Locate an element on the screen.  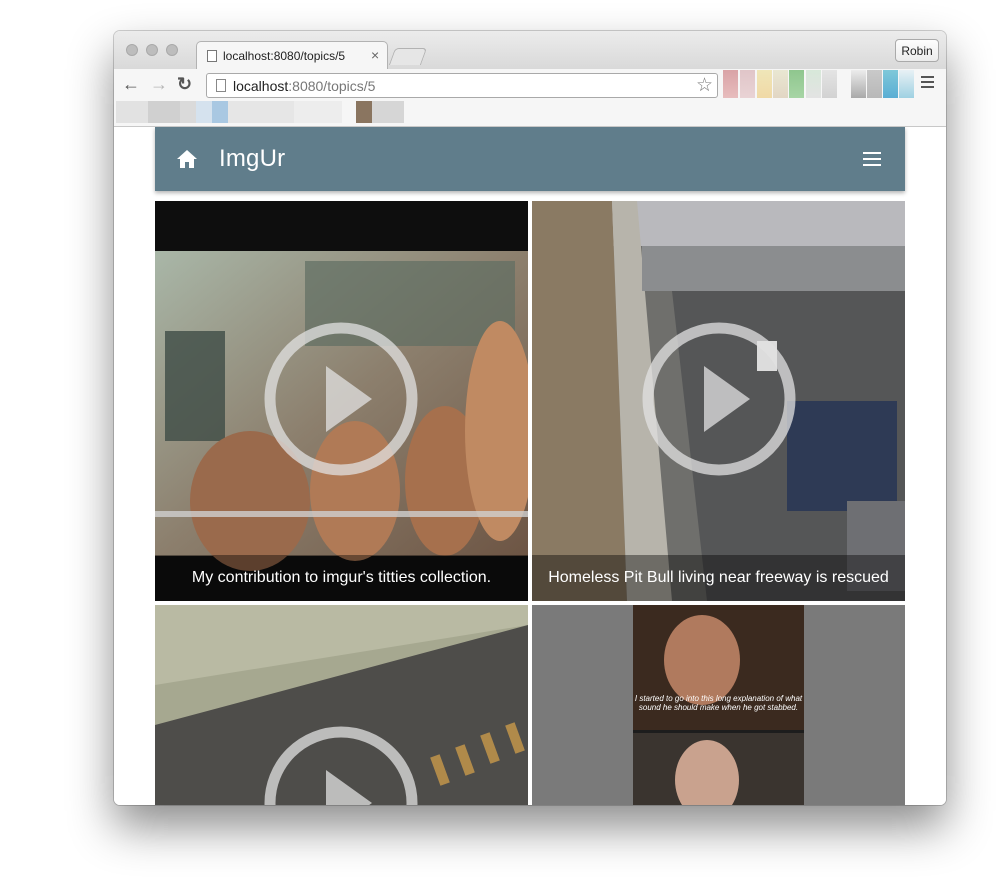
address-bar: localhost:8080/topics/5 ☆ is located at coordinates (462, 85).